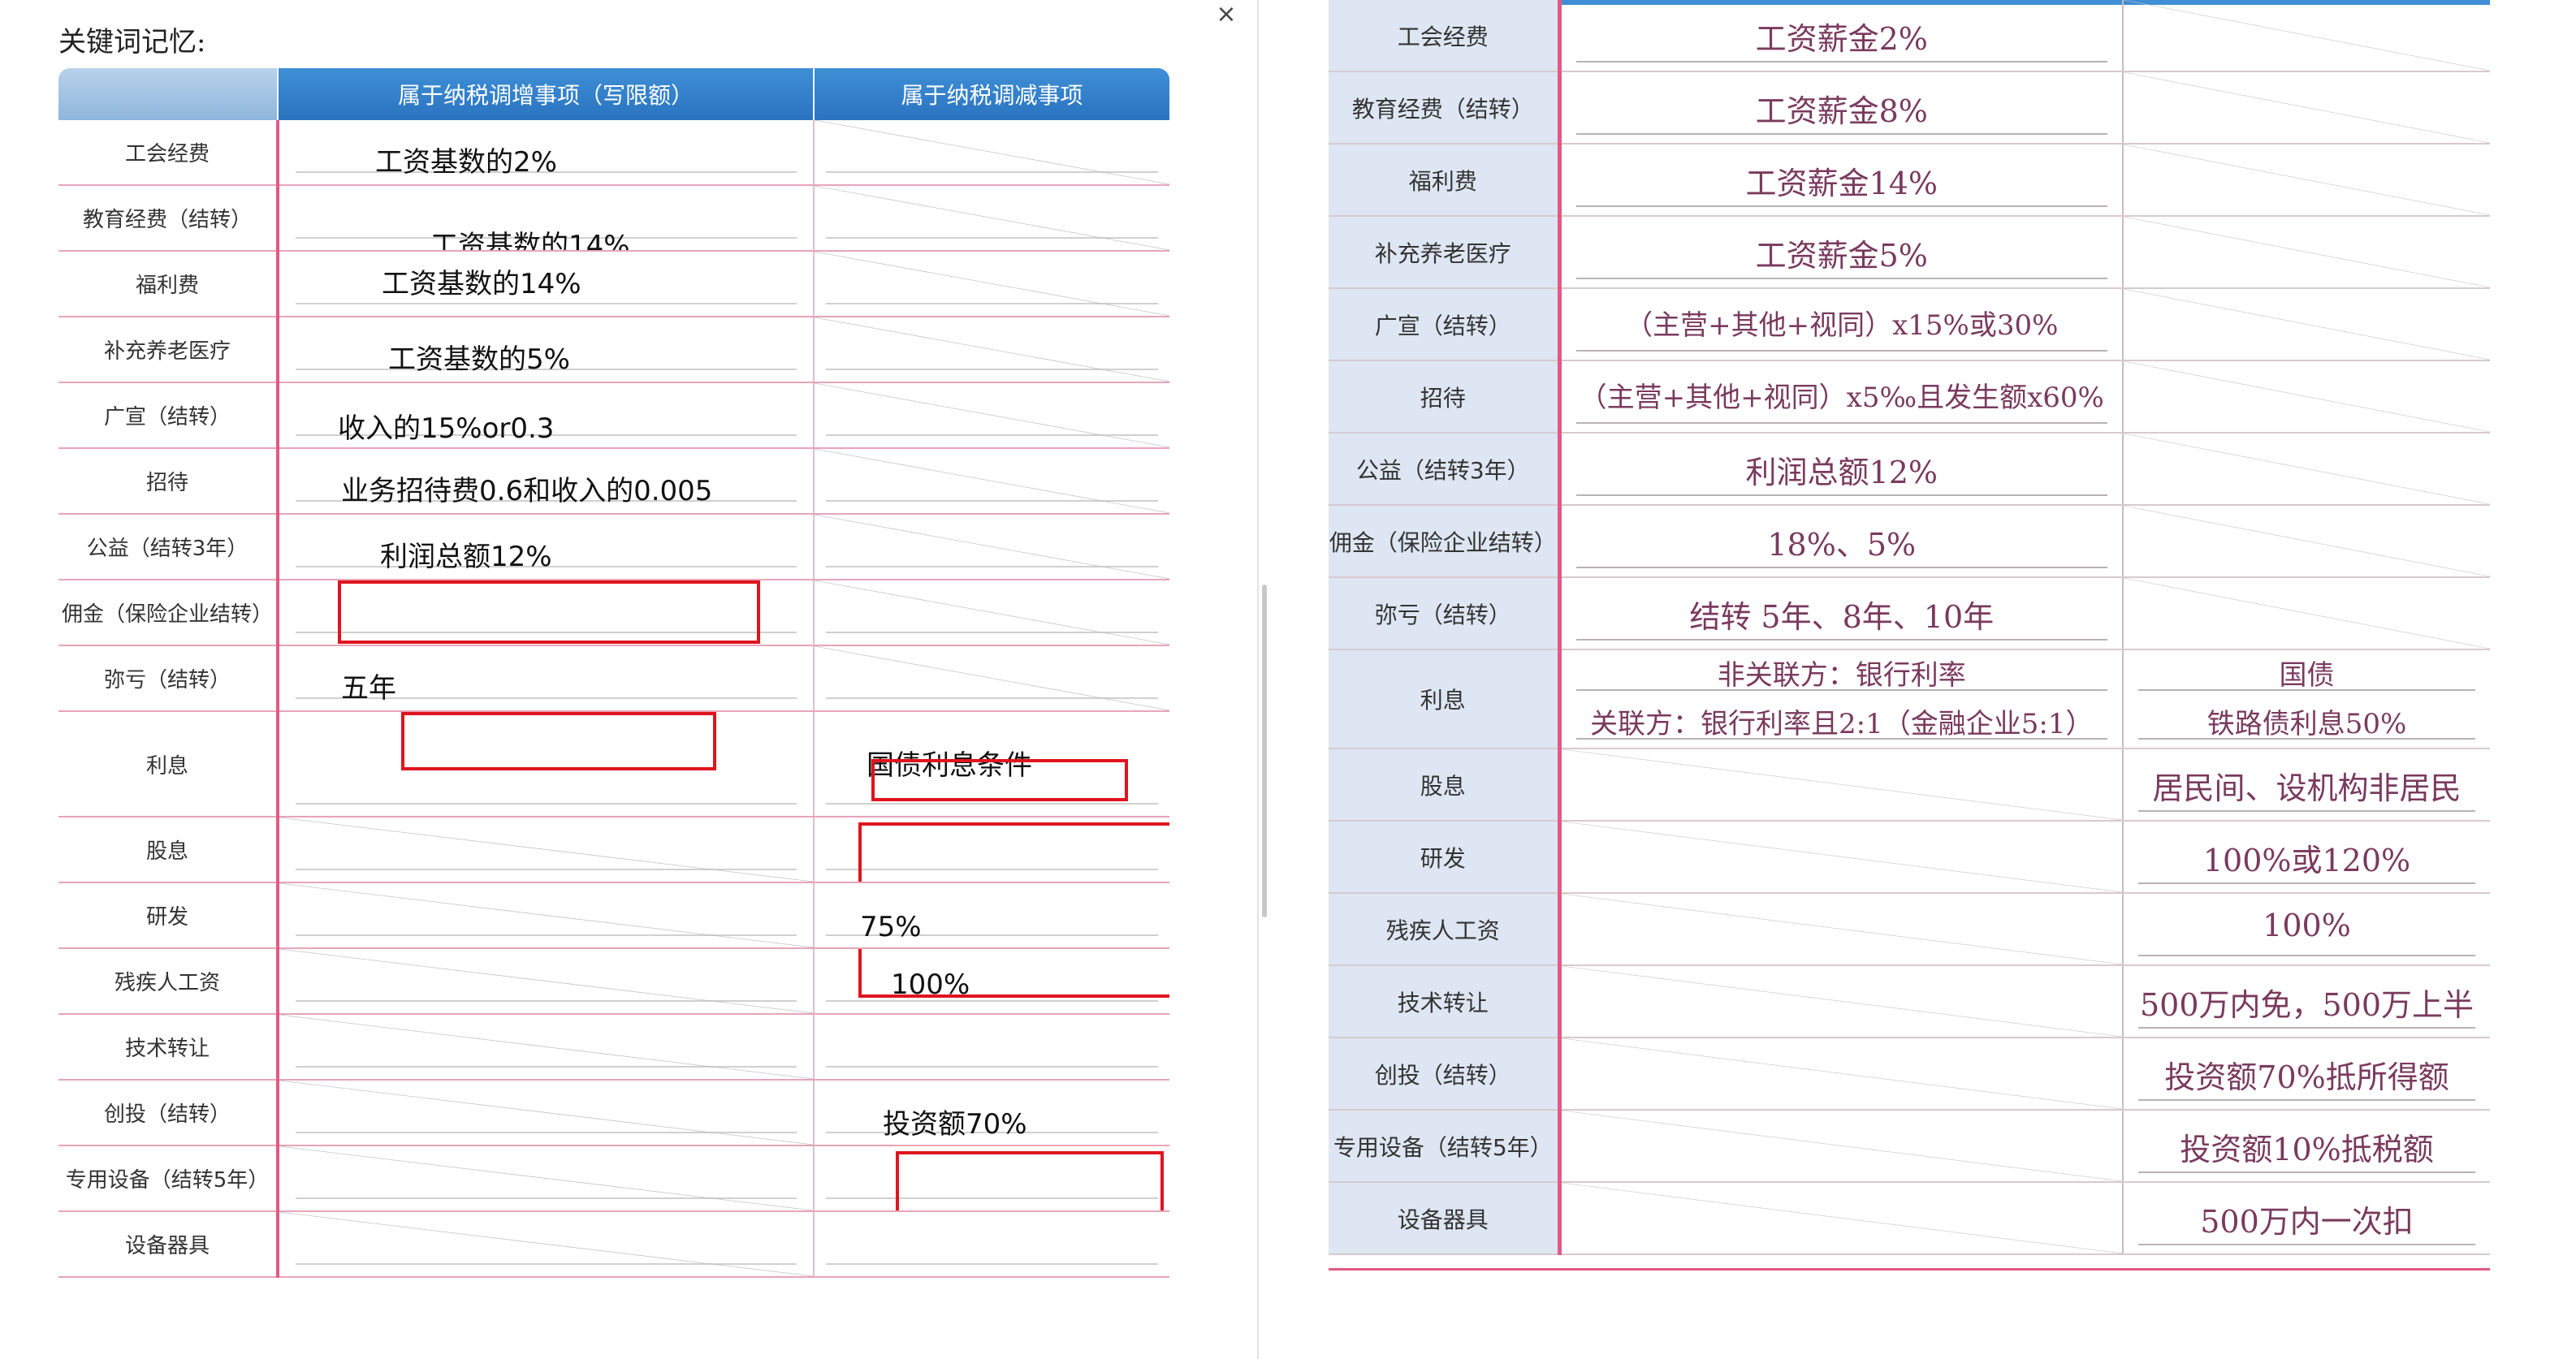 This screenshot has width=2576, height=1359. What do you see at coordinates (169, 1178) in the screenshot?
I see `row-label: 专用设备（结转5年）` at bounding box center [169, 1178].